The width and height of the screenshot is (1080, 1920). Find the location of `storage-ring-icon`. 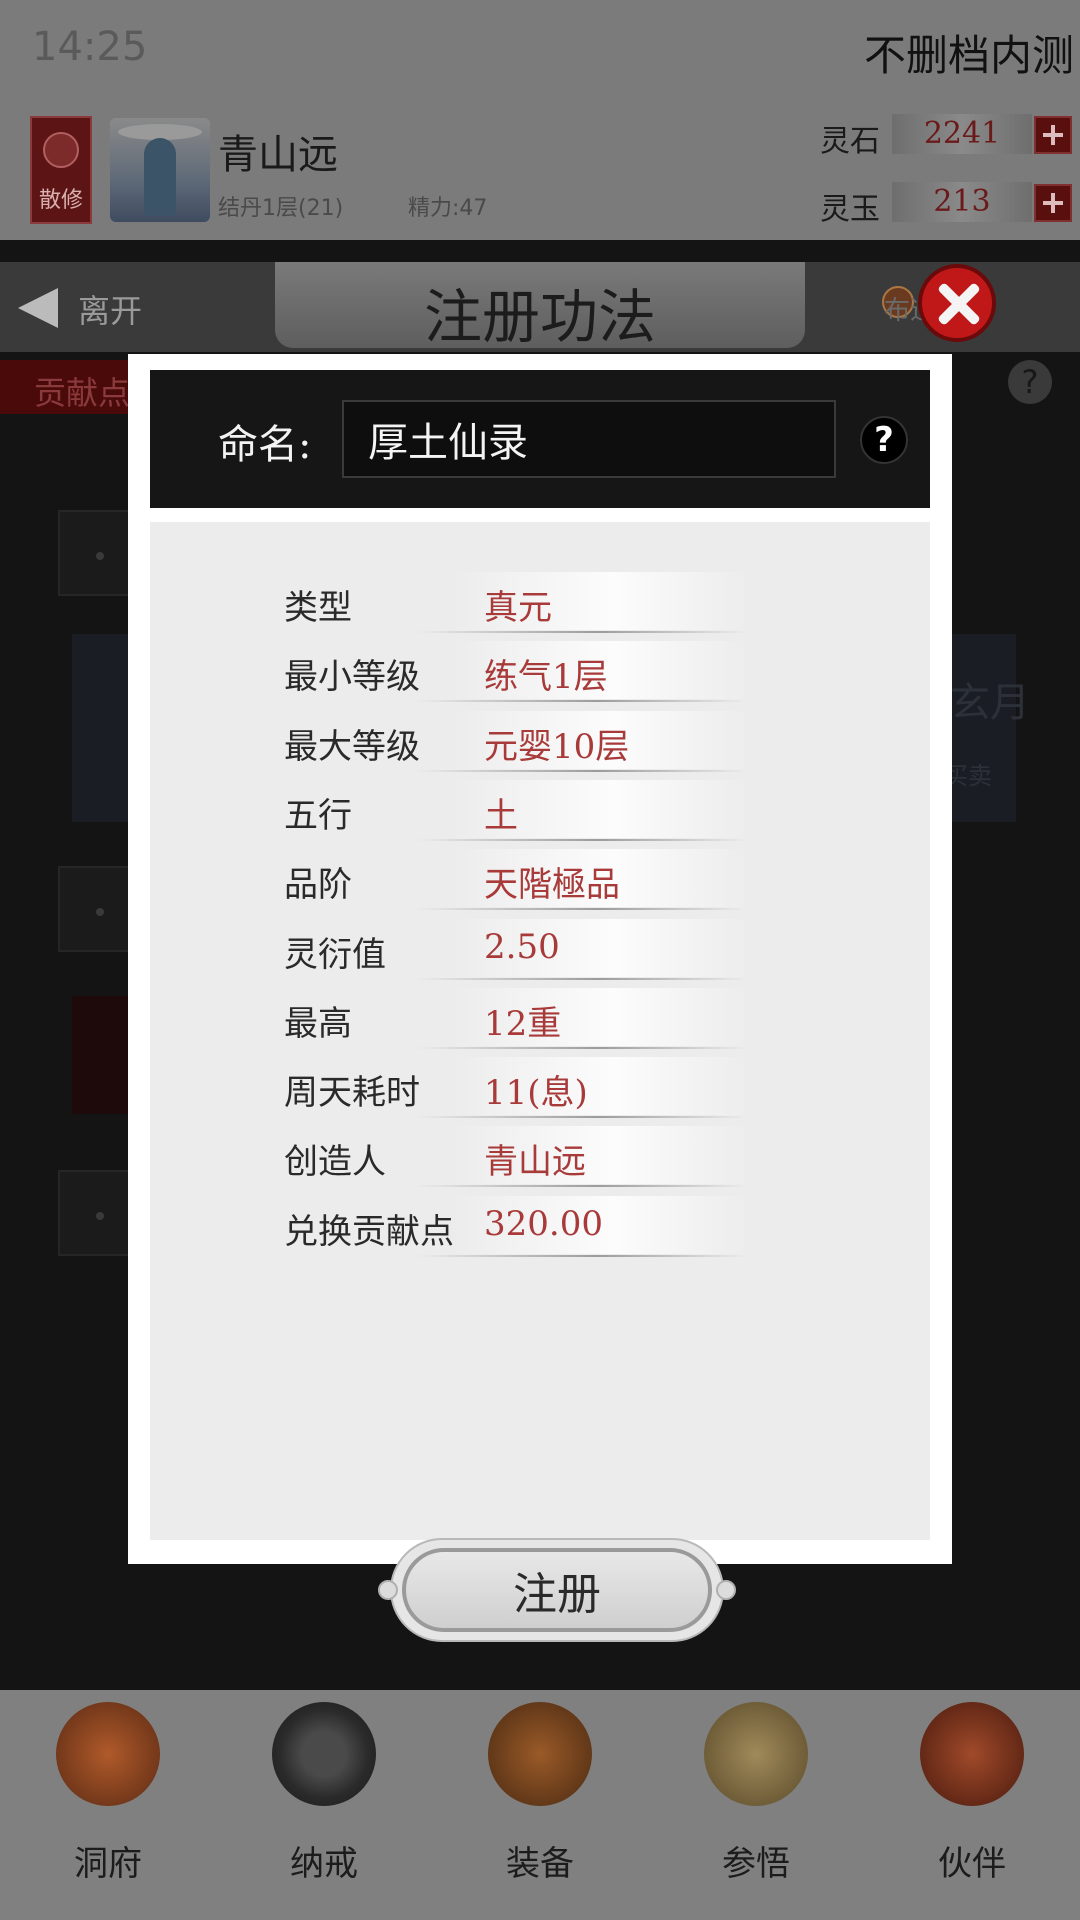

storage-ring-icon is located at coordinates (324, 1754).